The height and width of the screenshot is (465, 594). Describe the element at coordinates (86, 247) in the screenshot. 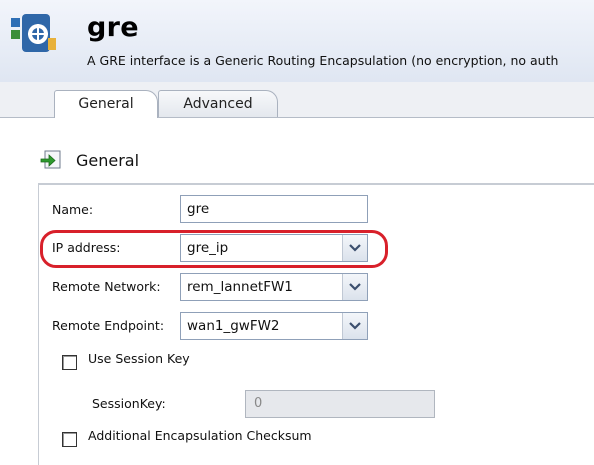

I see `ip-address-label: IP address:` at that location.